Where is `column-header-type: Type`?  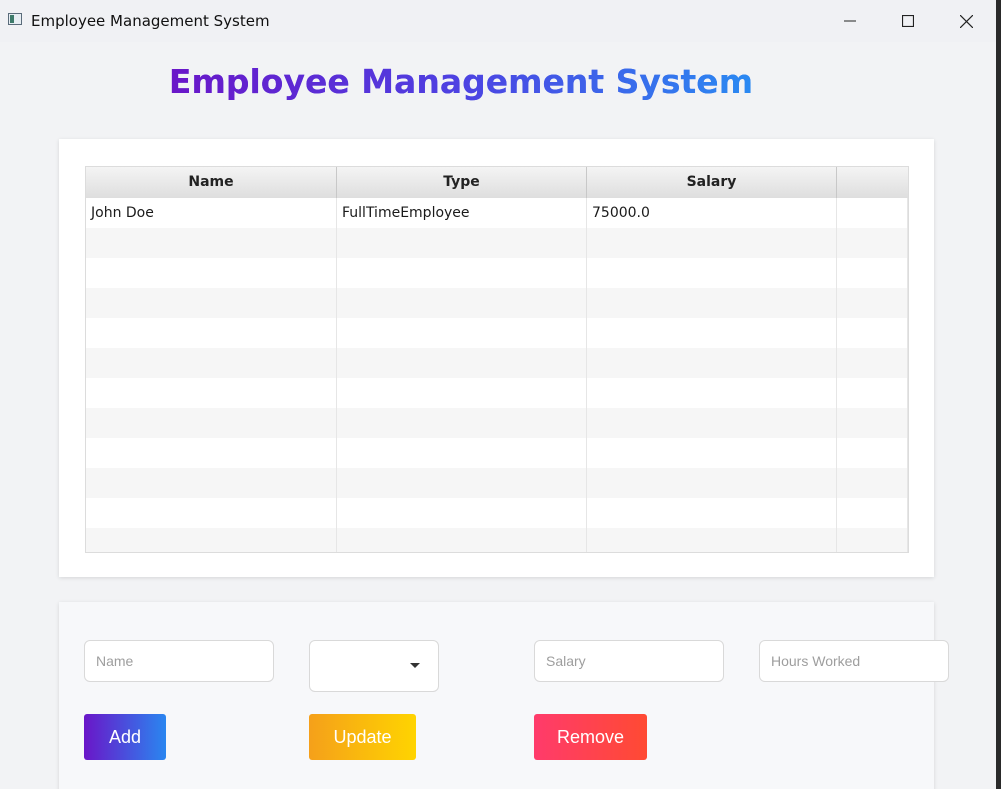 column-header-type: Type is located at coordinates (462, 182).